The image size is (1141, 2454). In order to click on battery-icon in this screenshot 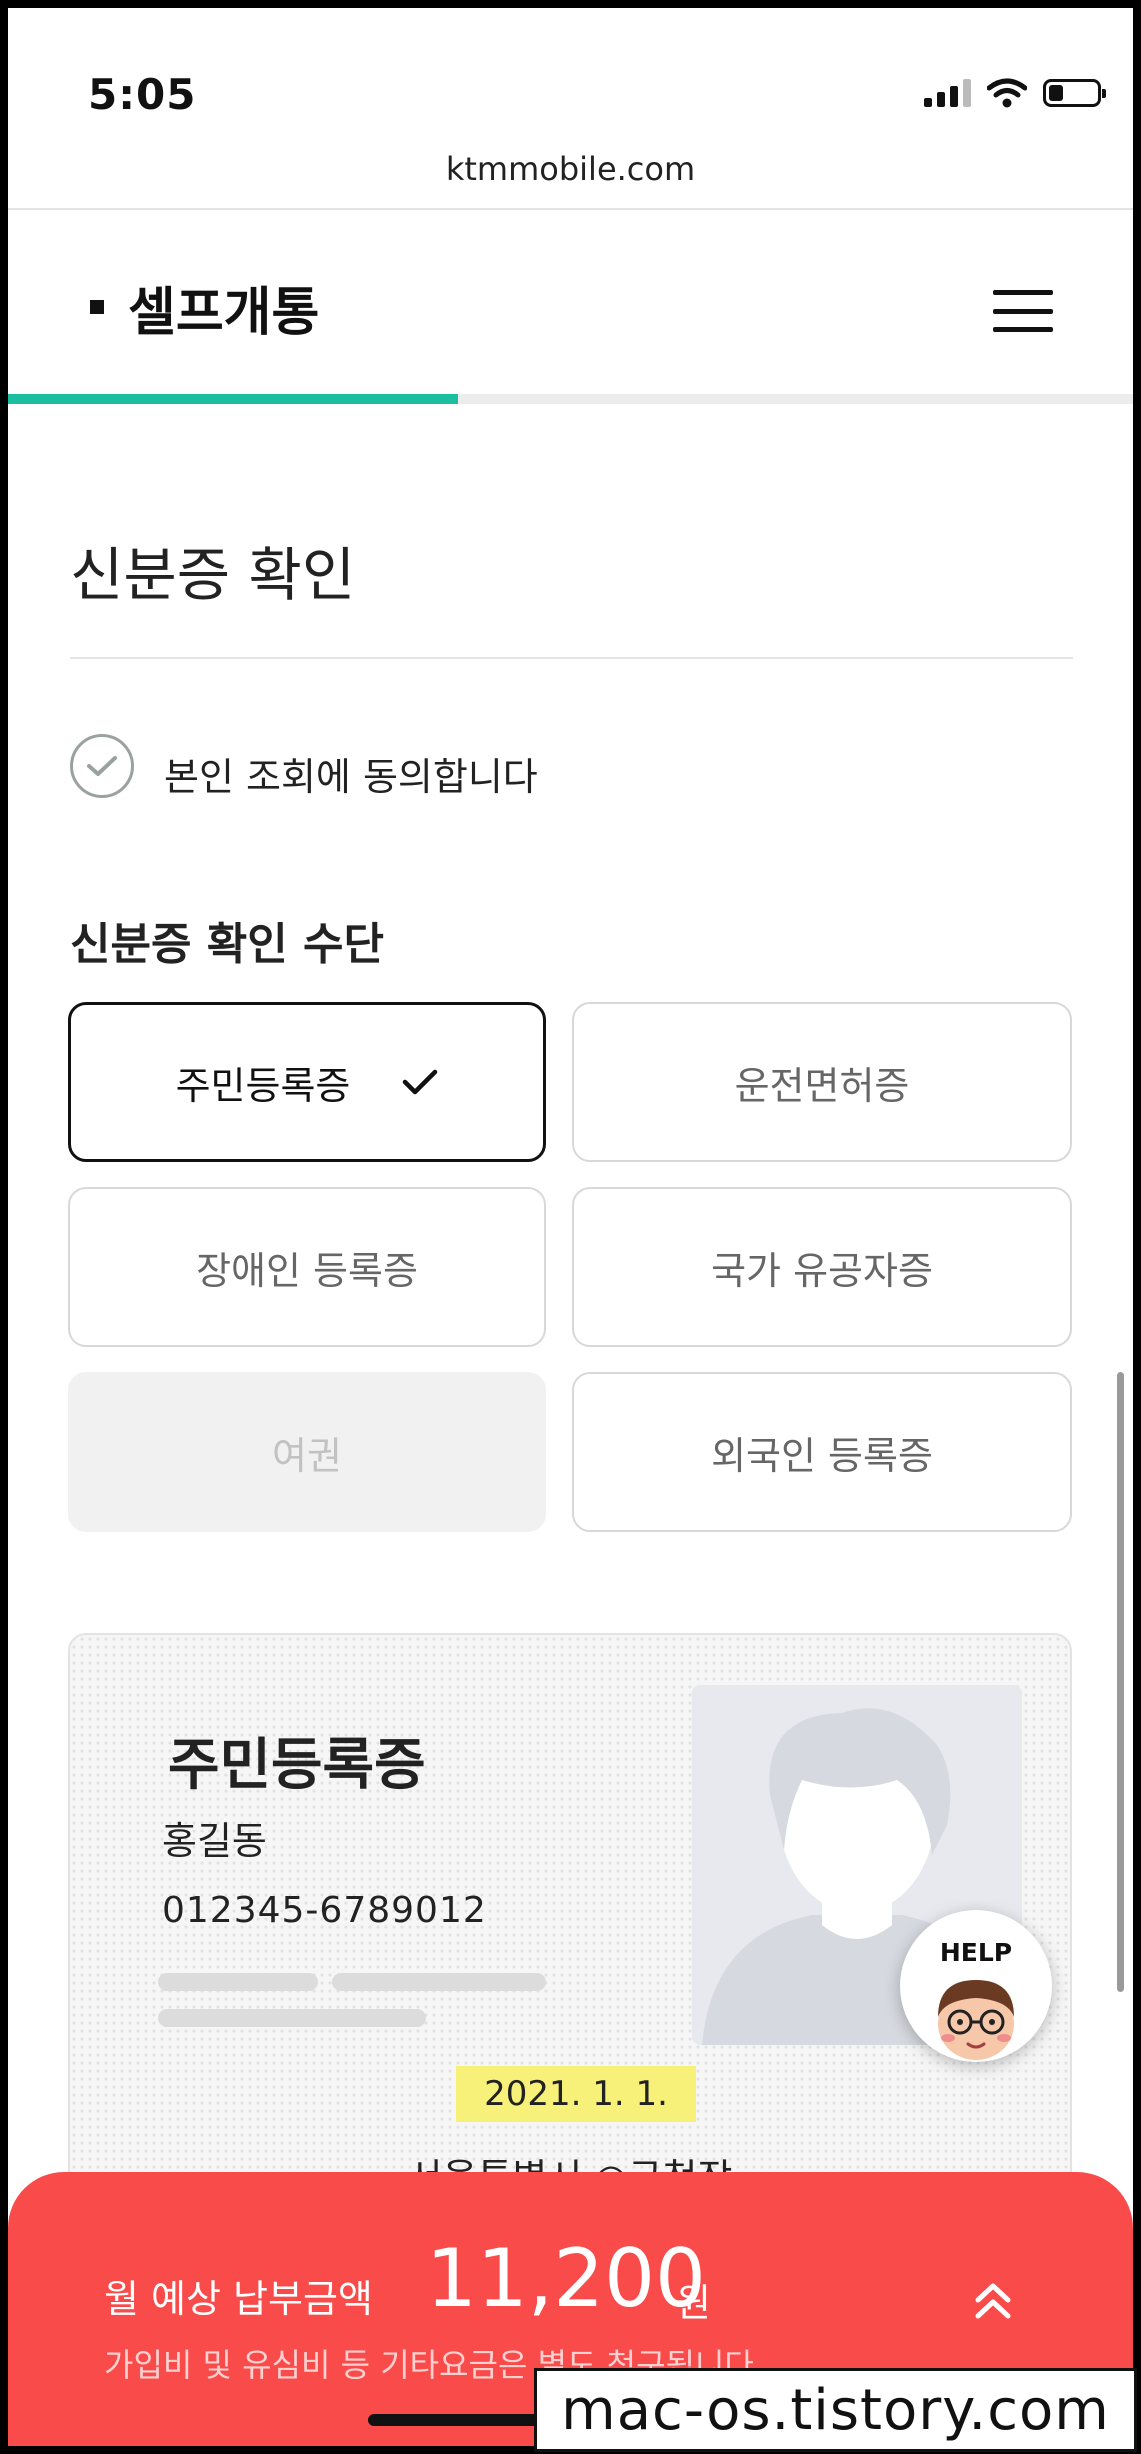, I will do `click(1074, 93)`.